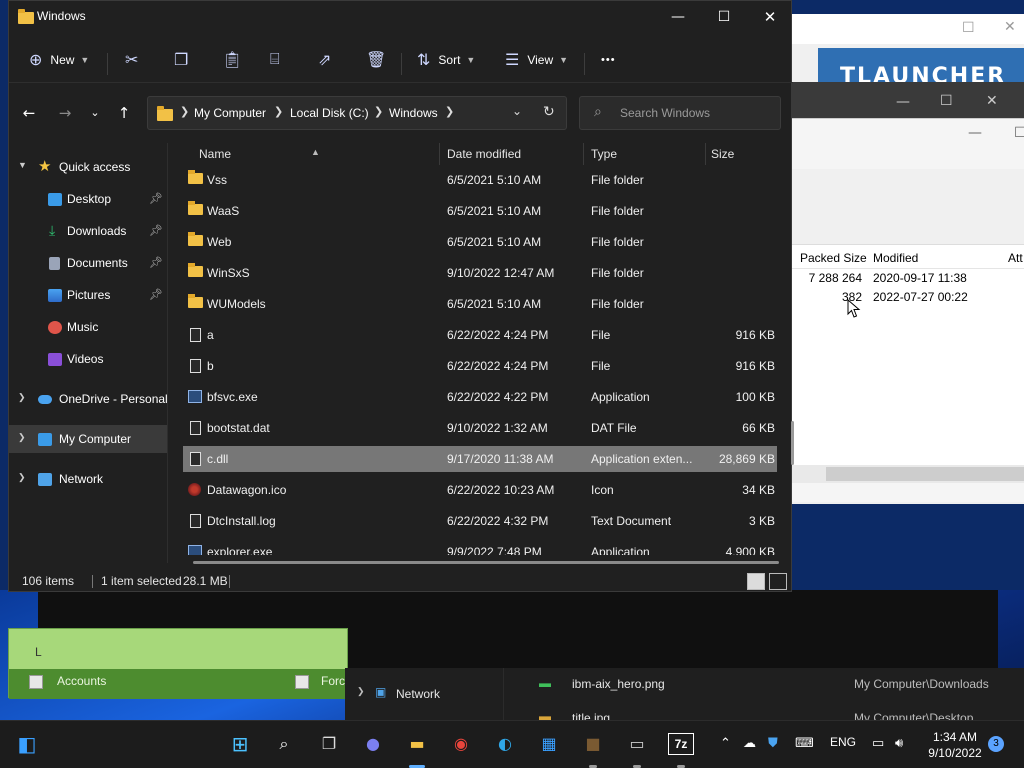  I want to click on delete-button: 🗑︎, so click(376, 60).